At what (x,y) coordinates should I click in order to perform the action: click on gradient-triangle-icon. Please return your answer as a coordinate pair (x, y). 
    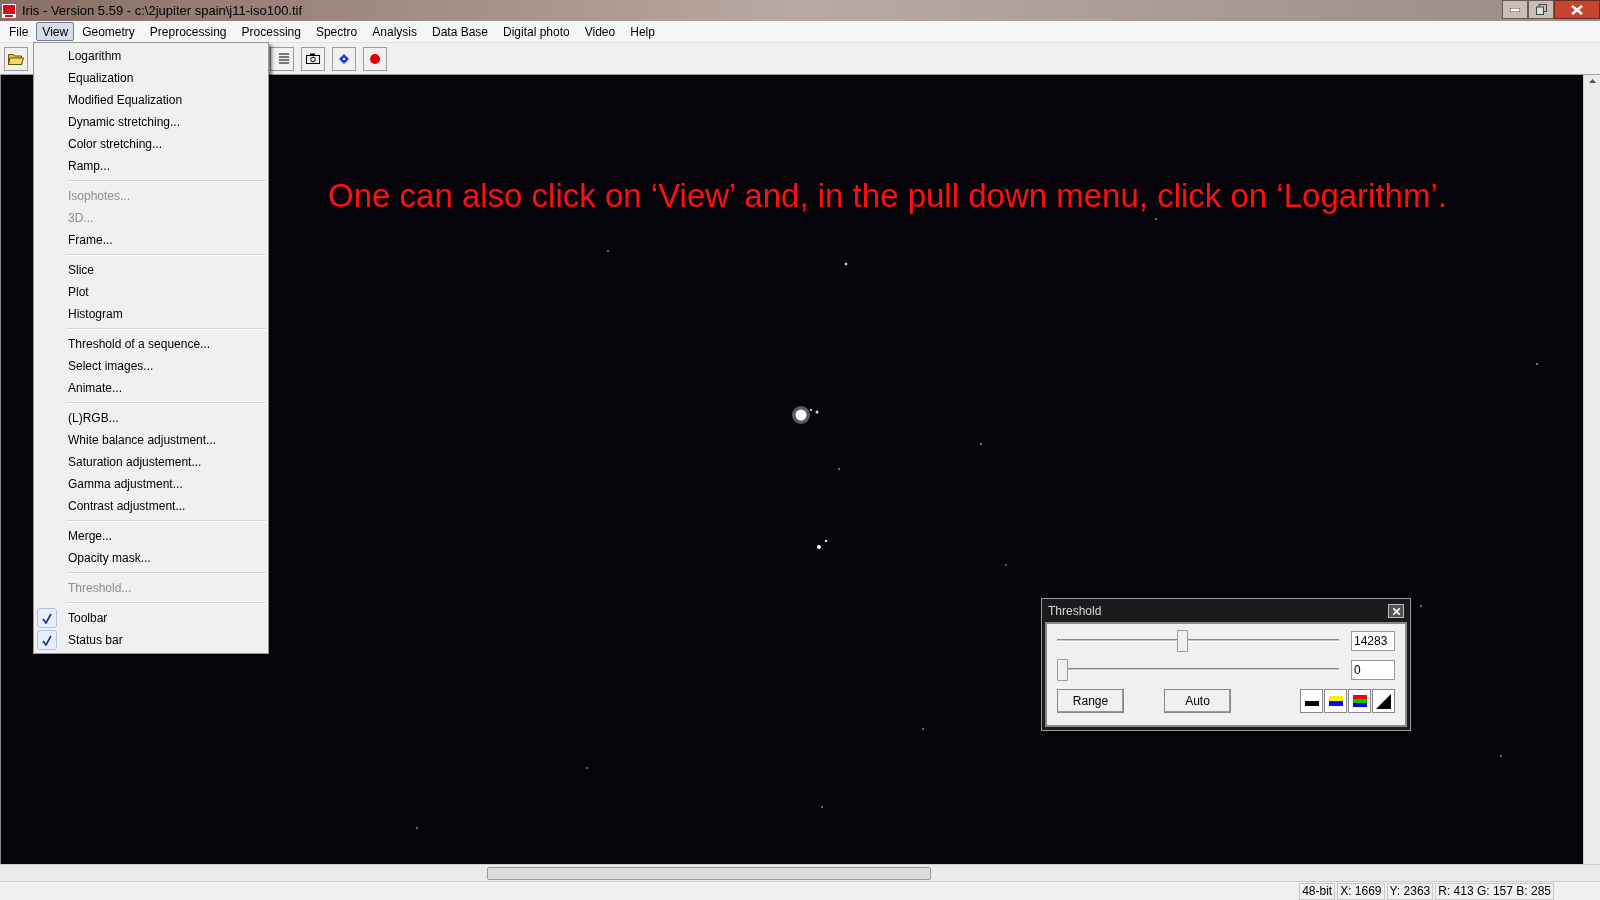
    Looking at the image, I should click on (1383, 701).